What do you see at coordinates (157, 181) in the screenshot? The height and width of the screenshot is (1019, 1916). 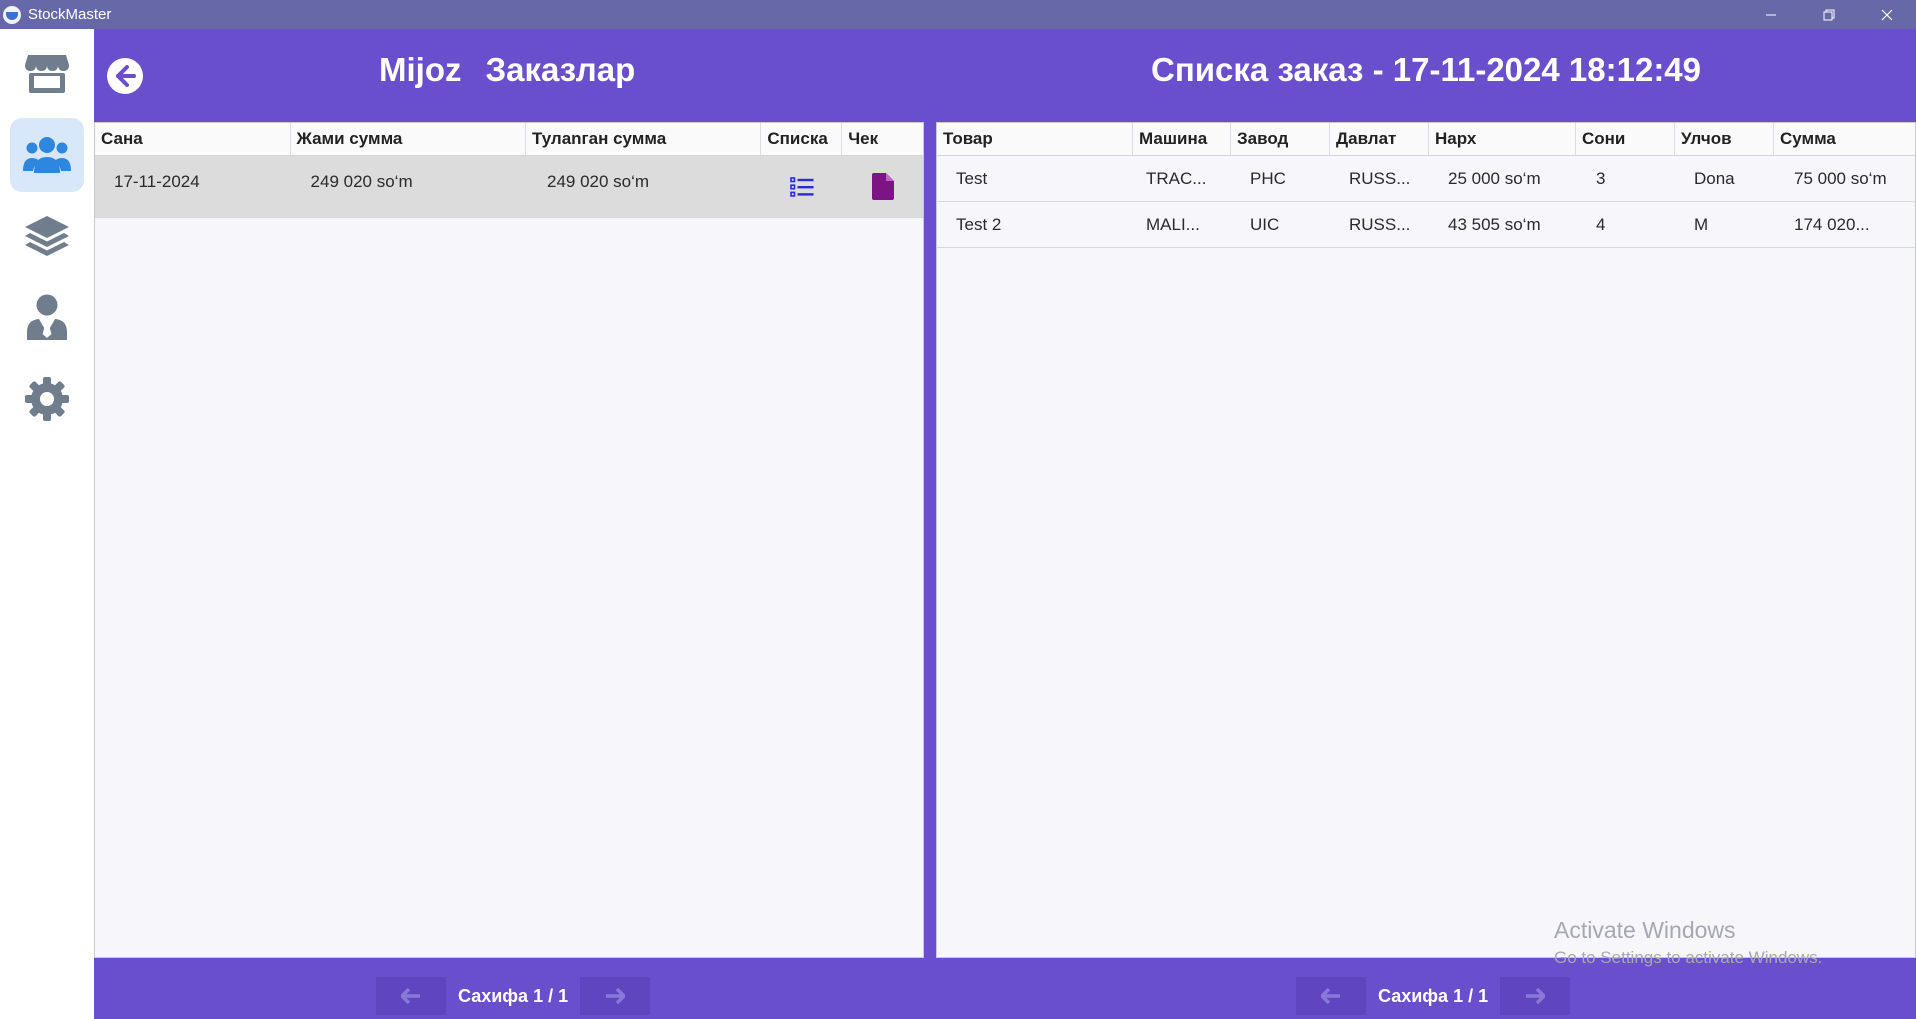 I see `order-date: 17-11-2024` at bounding box center [157, 181].